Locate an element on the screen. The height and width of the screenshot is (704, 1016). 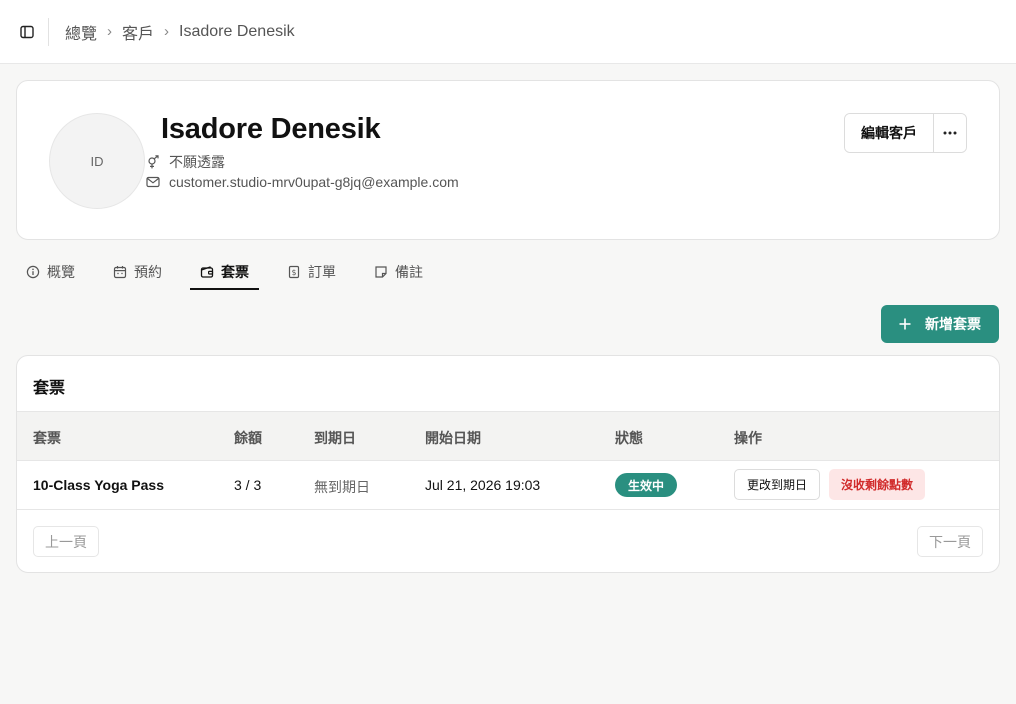
tab-bookings: 預約 is located at coordinates (137, 272).